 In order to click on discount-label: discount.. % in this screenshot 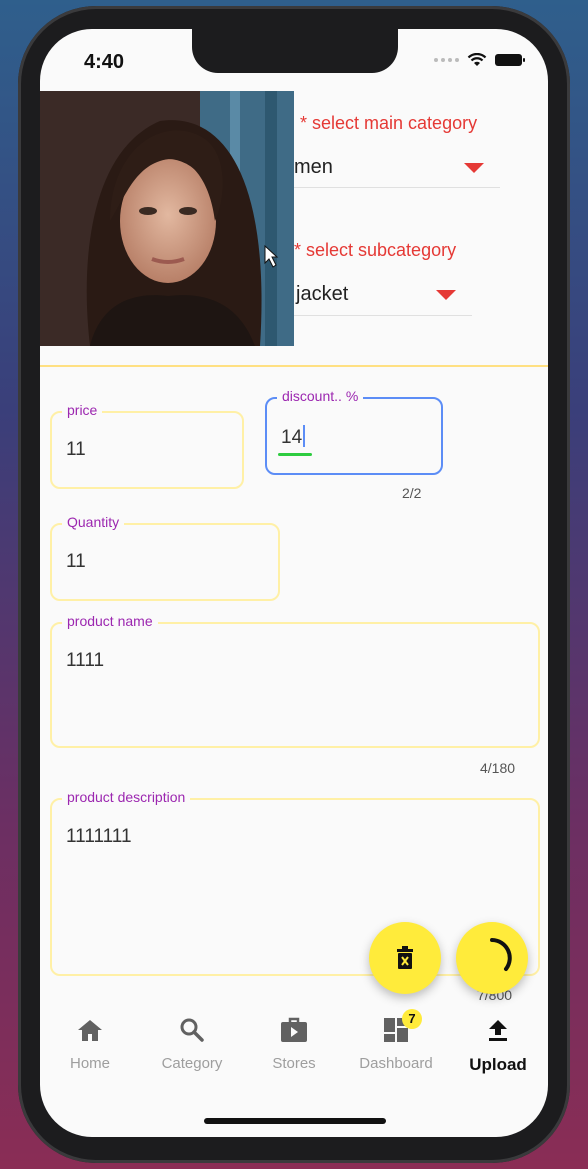, I will do `click(320, 396)`.